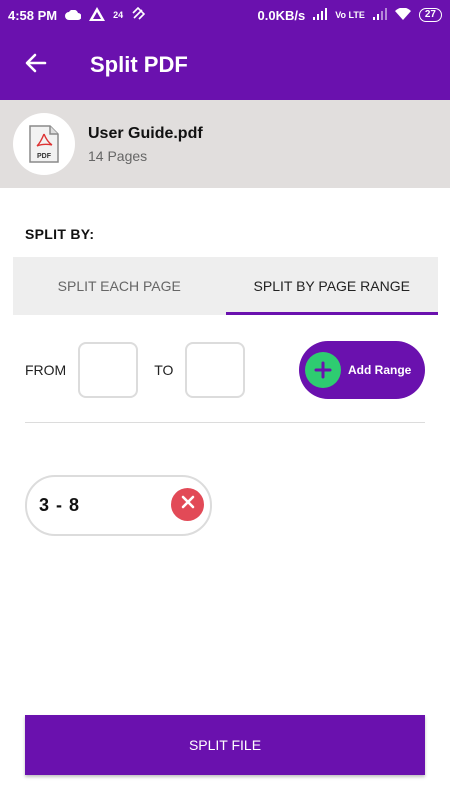 The image size is (450, 800). I want to click on split-mode-tabs: SPLIT EACH PAGE SPLIT BY PAGE RANGE, so click(225, 286).